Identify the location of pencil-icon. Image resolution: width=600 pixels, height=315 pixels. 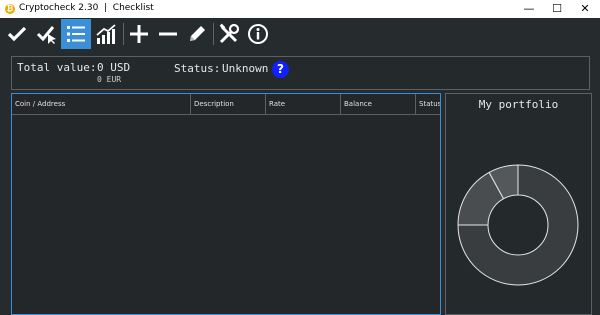
(197, 33).